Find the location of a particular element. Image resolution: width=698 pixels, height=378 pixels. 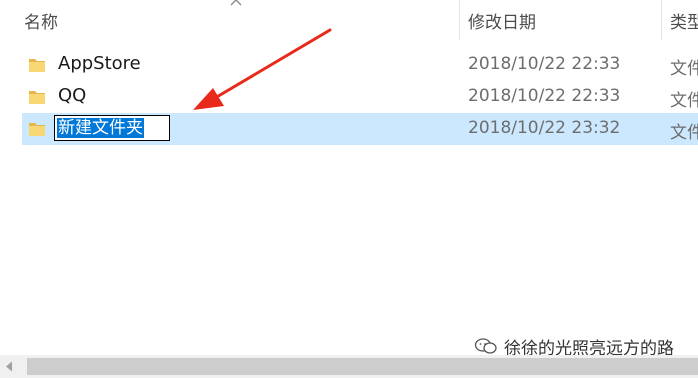

file-row-appstore: AppStore 2018/10/22 22:33 文件夹 is located at coordinates (360, 65).